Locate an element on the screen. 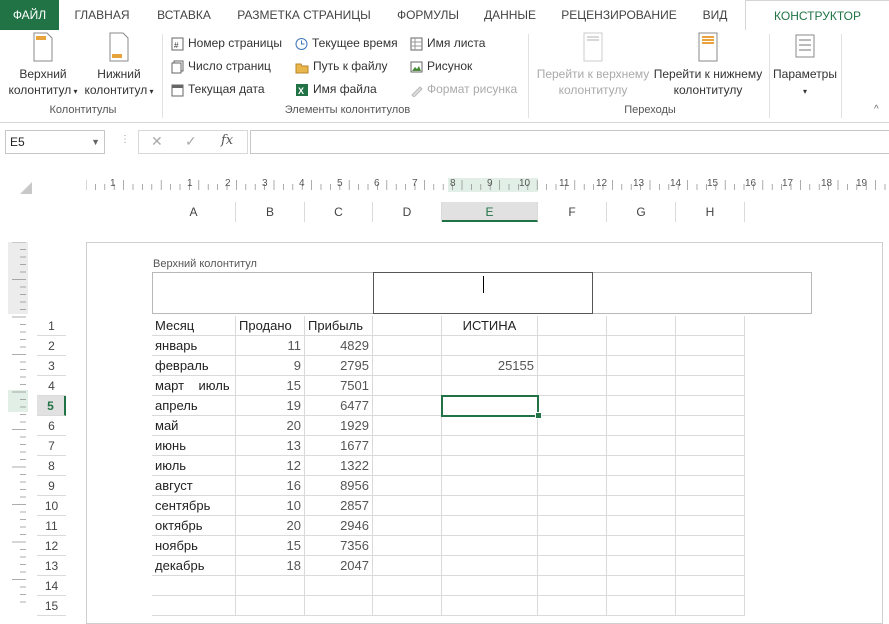 The width and height of the screenshot is (889, 624). tab-file: ФАЙЛ is located at coordinates (29, 15).